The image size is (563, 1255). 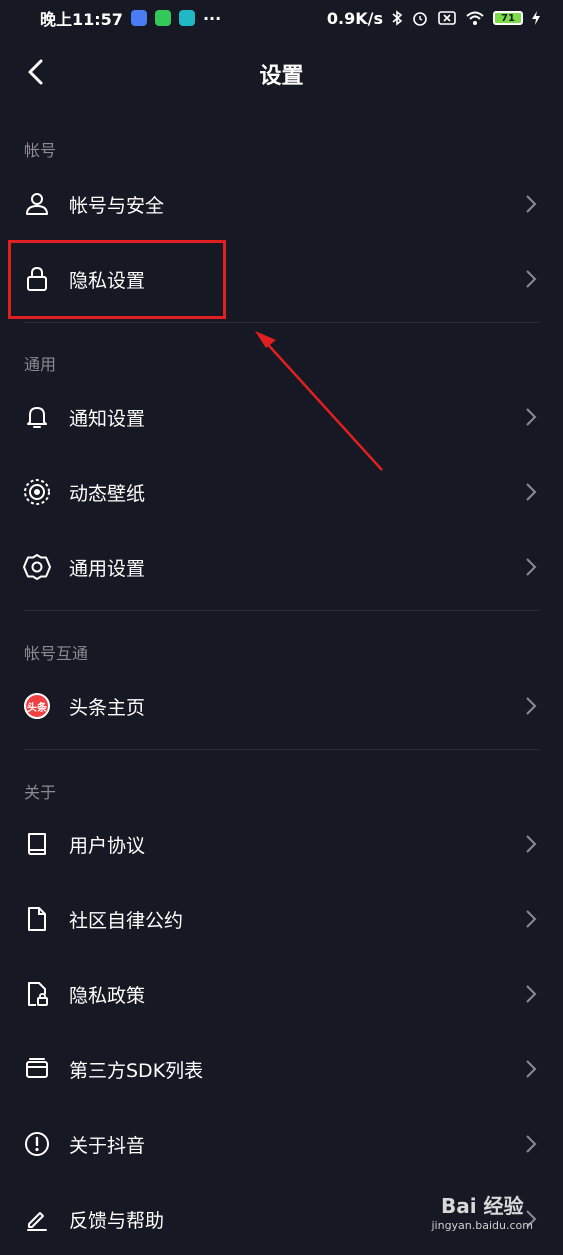 What do you see at coordinates (475, 18) in the screenshot?
I see `wifi-icon` at bounding box center [475, 18].